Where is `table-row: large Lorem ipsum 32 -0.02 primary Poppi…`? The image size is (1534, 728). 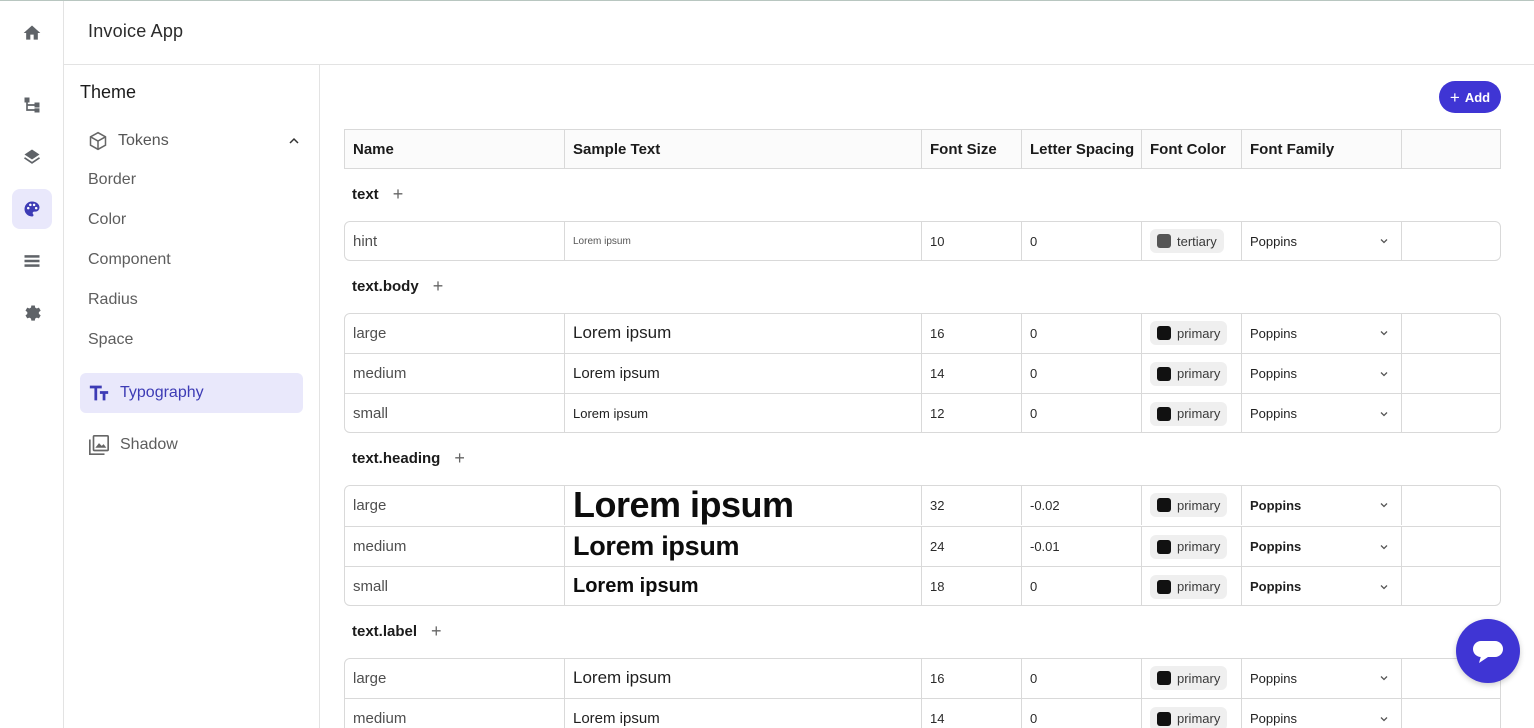
table-row: large Lorem ipsum 32 -0.02 primary Poppi… is located at coordinates (922, 504).